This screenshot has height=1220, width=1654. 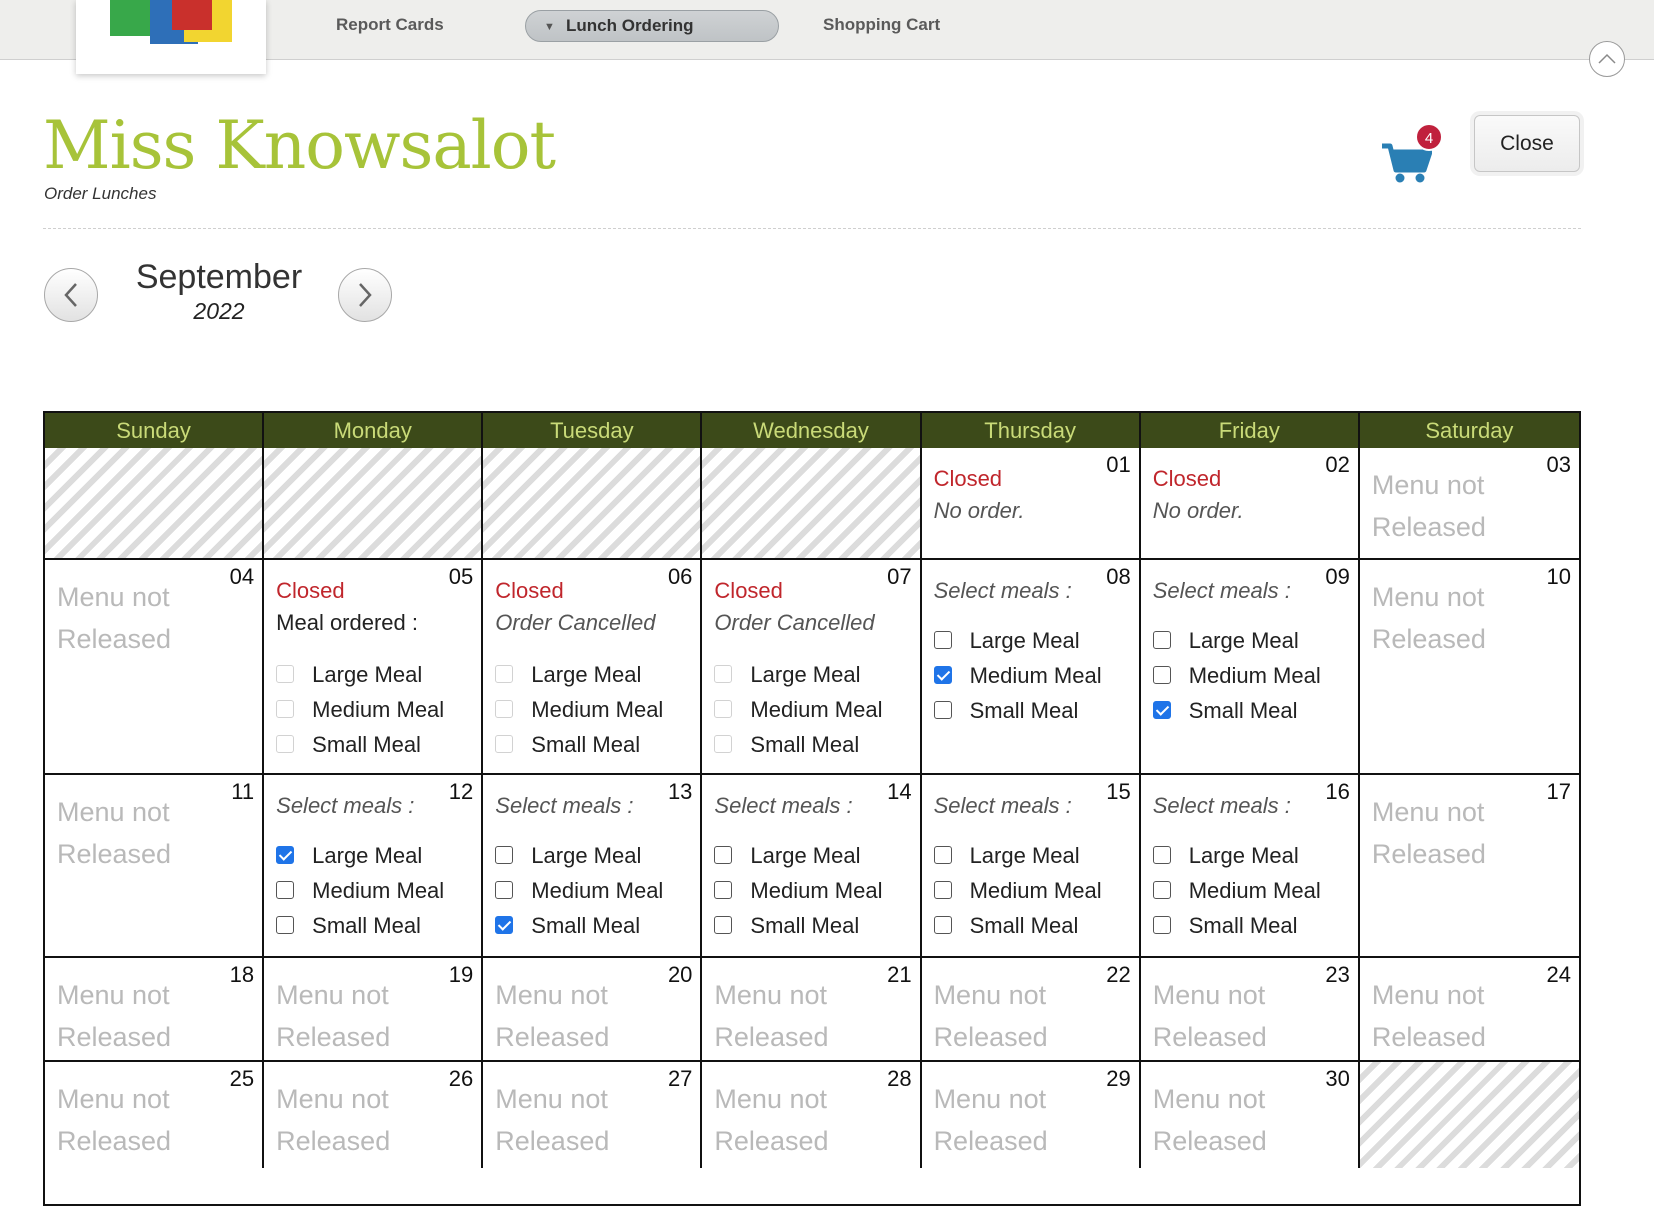 I want to click on chevron-right-icon, so click(x=365, y=295).